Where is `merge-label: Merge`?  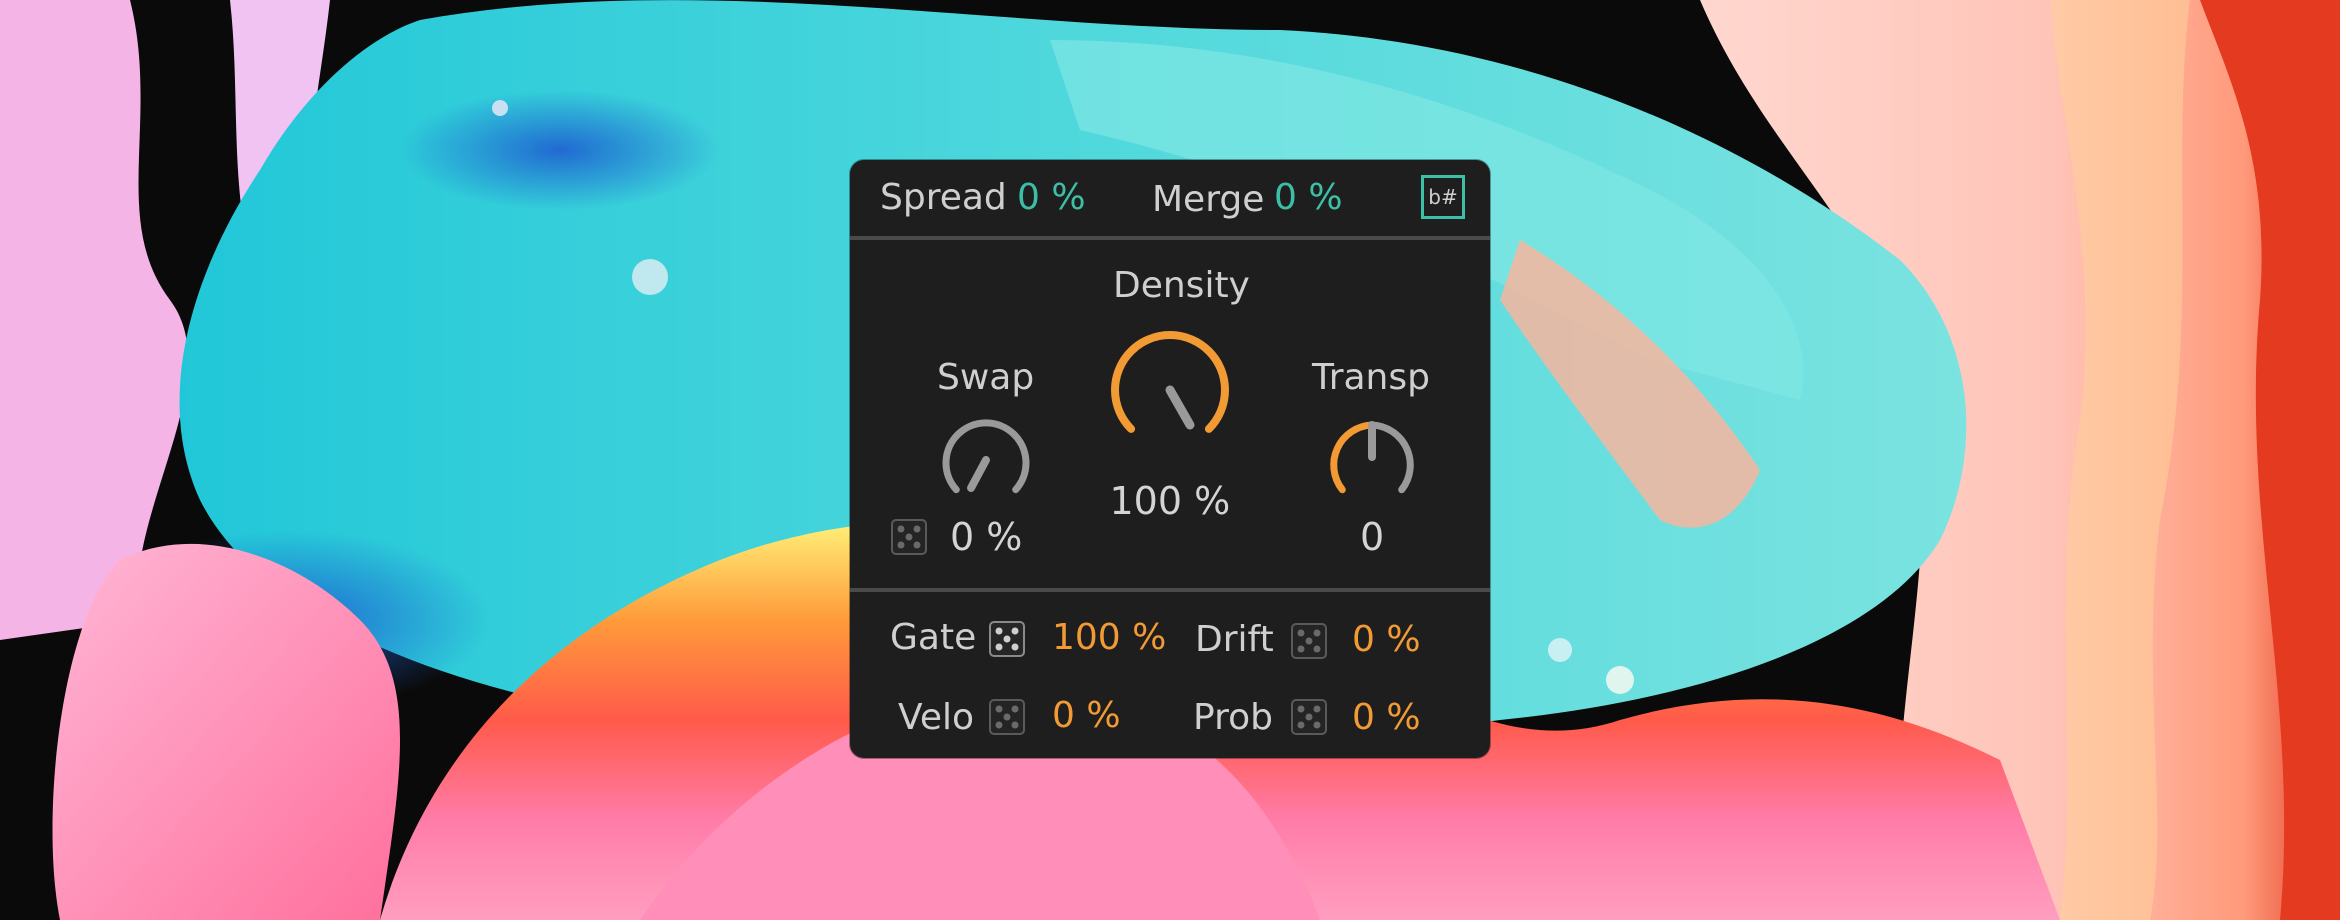 merge-label: Merge is located at coordinates (1208, 199).